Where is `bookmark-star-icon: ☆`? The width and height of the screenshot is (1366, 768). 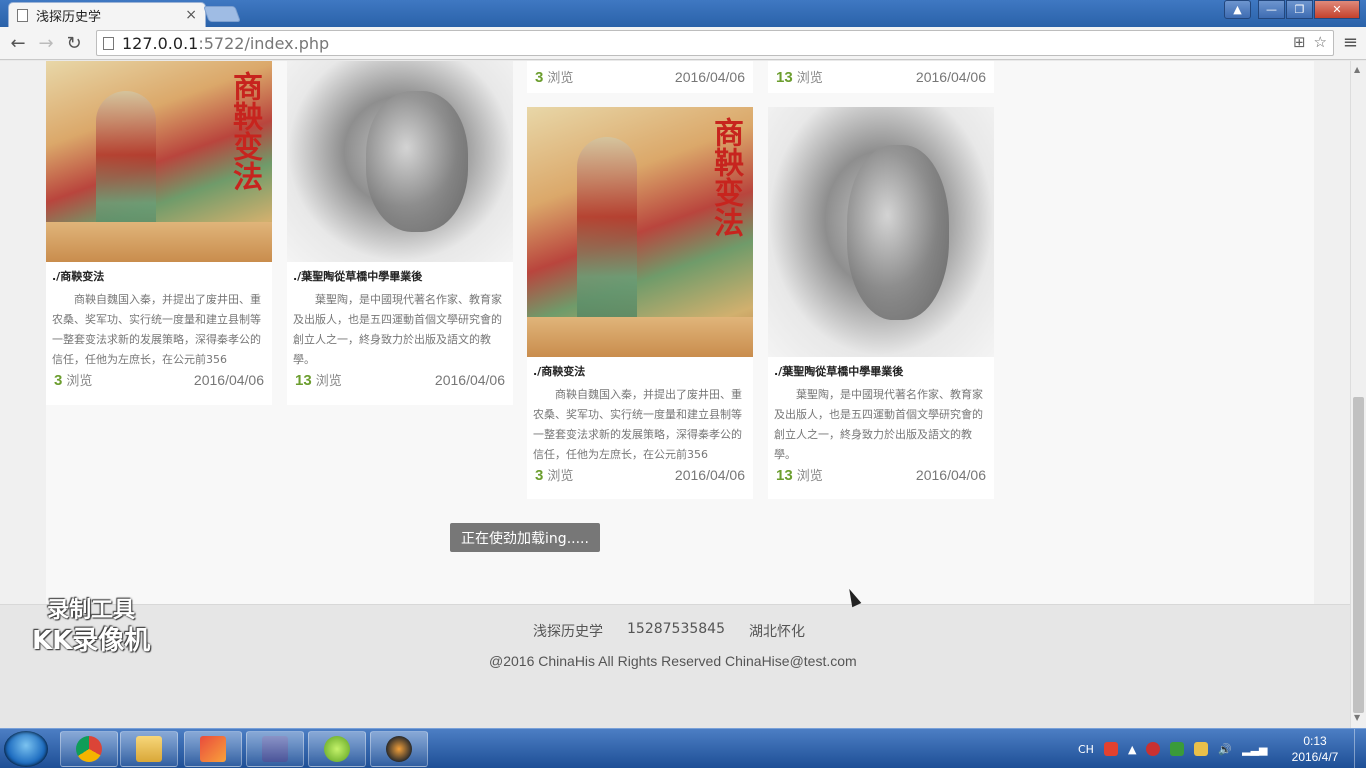
bookmark-star-icon: ☆ is located at coordinates (1320, 42).